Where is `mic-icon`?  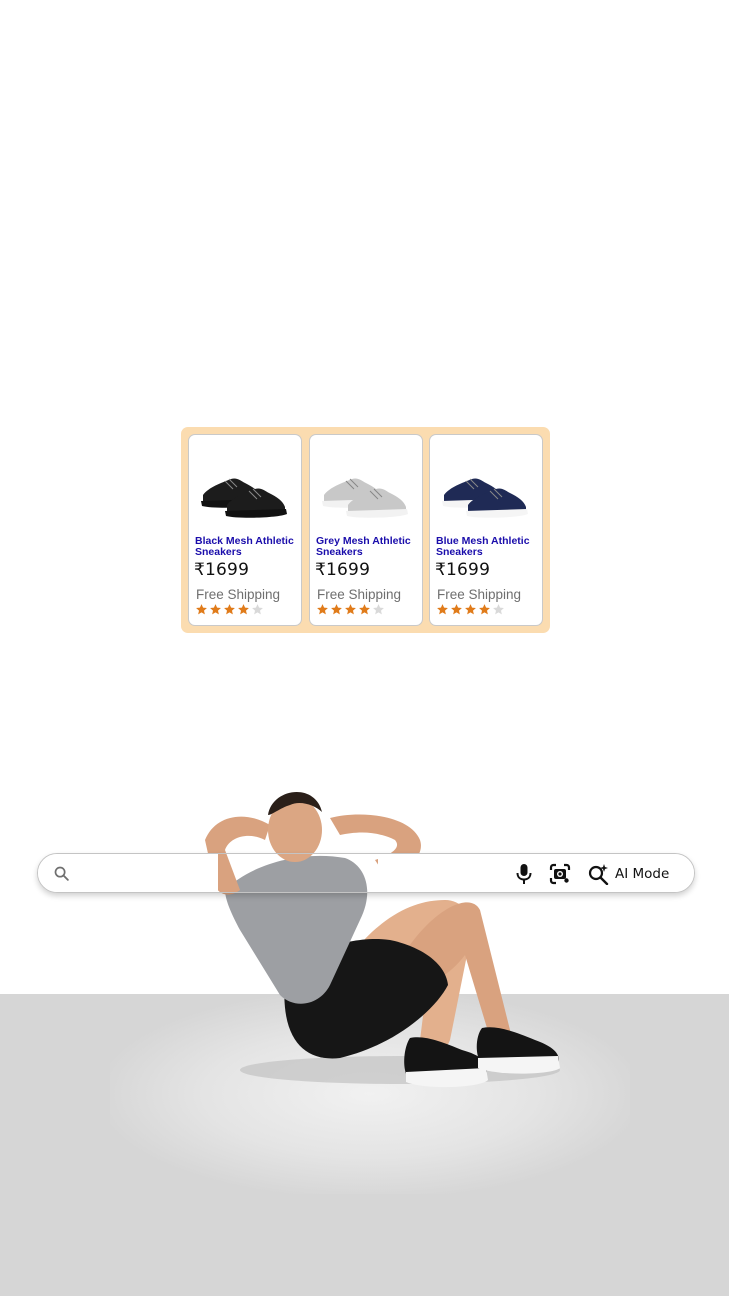 mic-icon is located at coordinates (524, 874).